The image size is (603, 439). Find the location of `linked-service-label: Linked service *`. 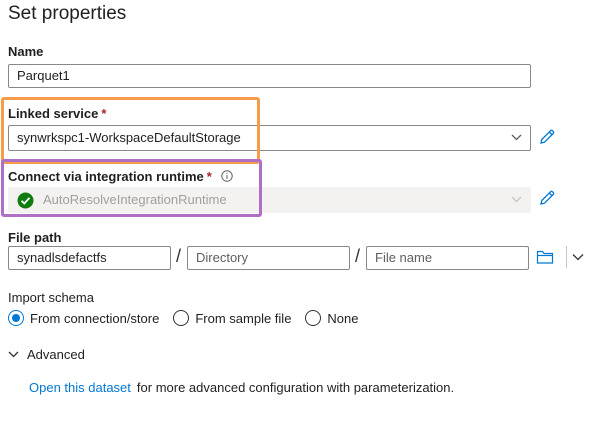

linked-service-label: Linked service * is located at coordinates (57, 113).